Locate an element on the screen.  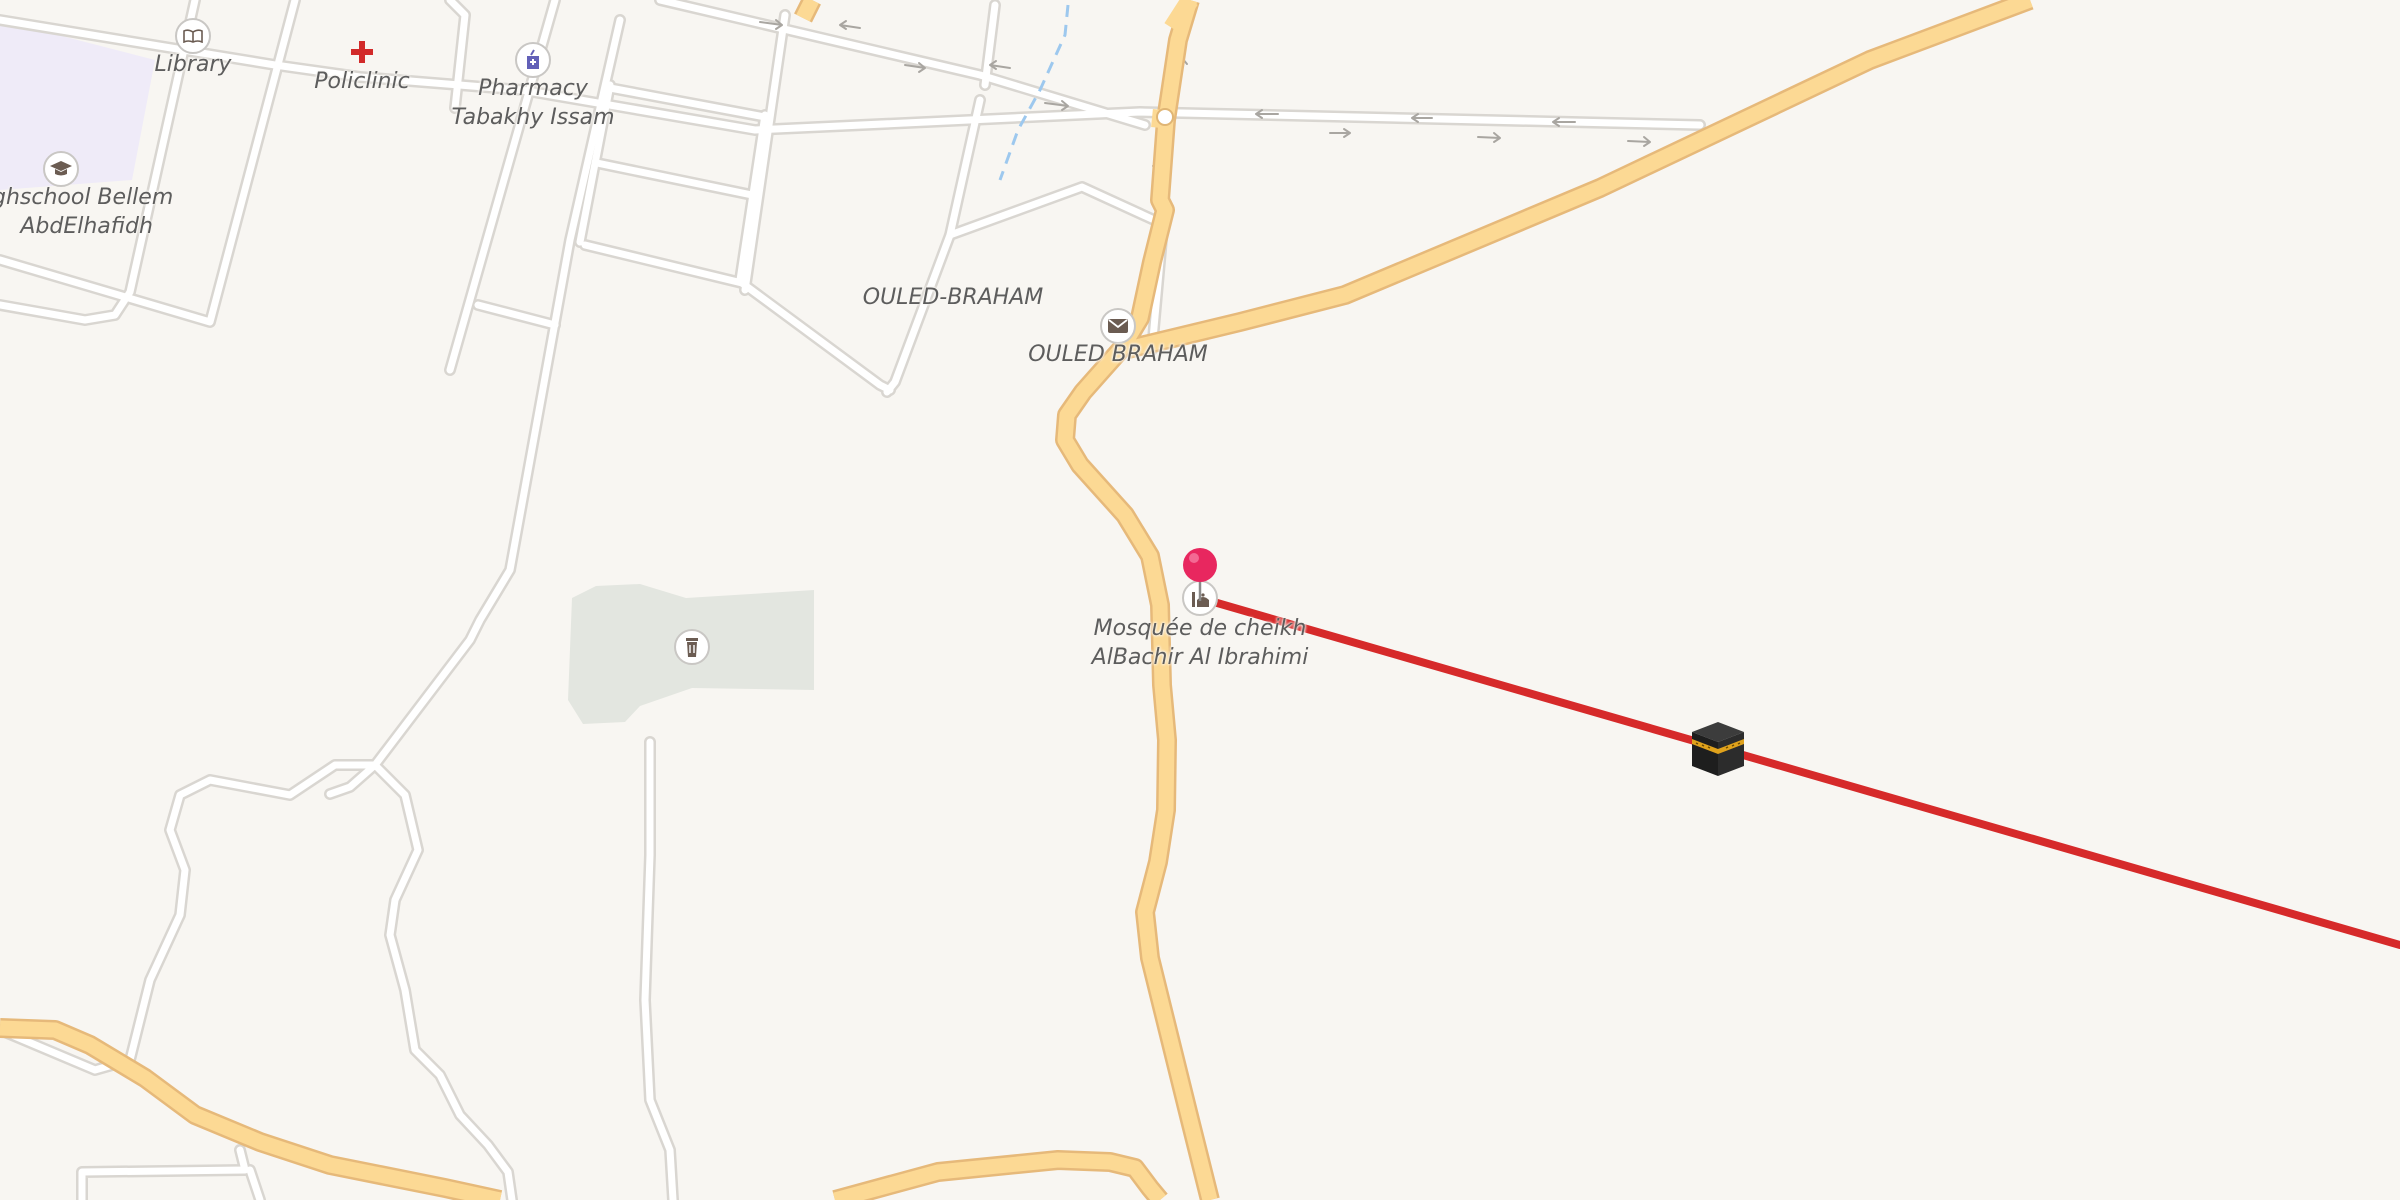
school-label-line2: AbdElhafidh is located at coordinates (86, 226).